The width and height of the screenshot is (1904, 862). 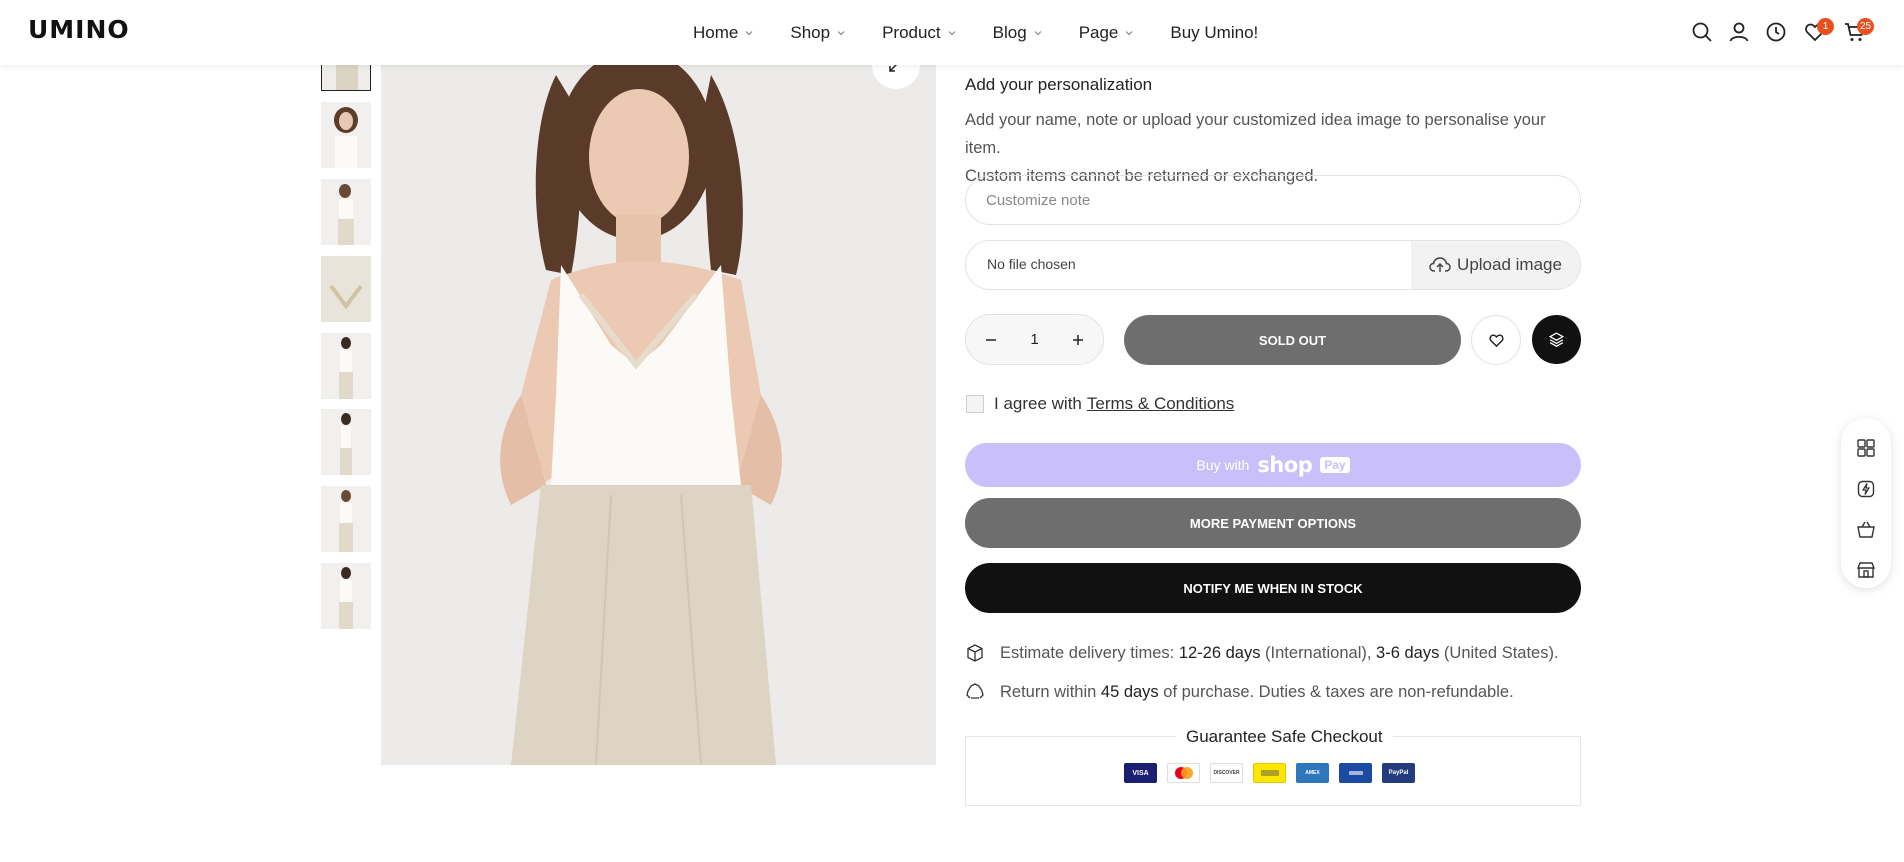 I want to click on terms-agreement: I agree with Terms & Conditions, so click(x=1100, y=404).